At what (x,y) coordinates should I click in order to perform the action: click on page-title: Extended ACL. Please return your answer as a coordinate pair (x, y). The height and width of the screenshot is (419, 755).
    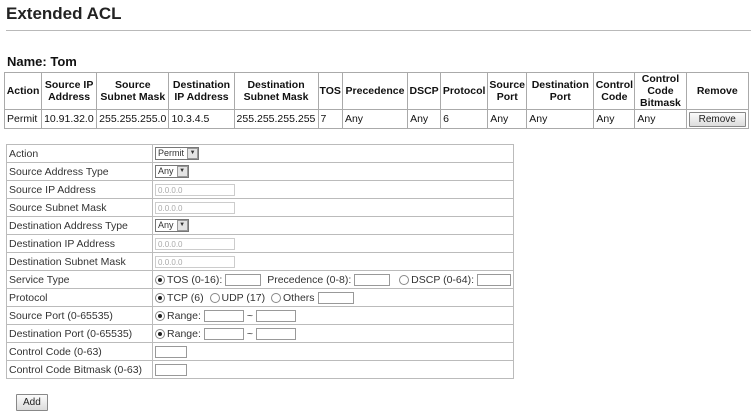
    Looking at the image, I should click on (64, 13).